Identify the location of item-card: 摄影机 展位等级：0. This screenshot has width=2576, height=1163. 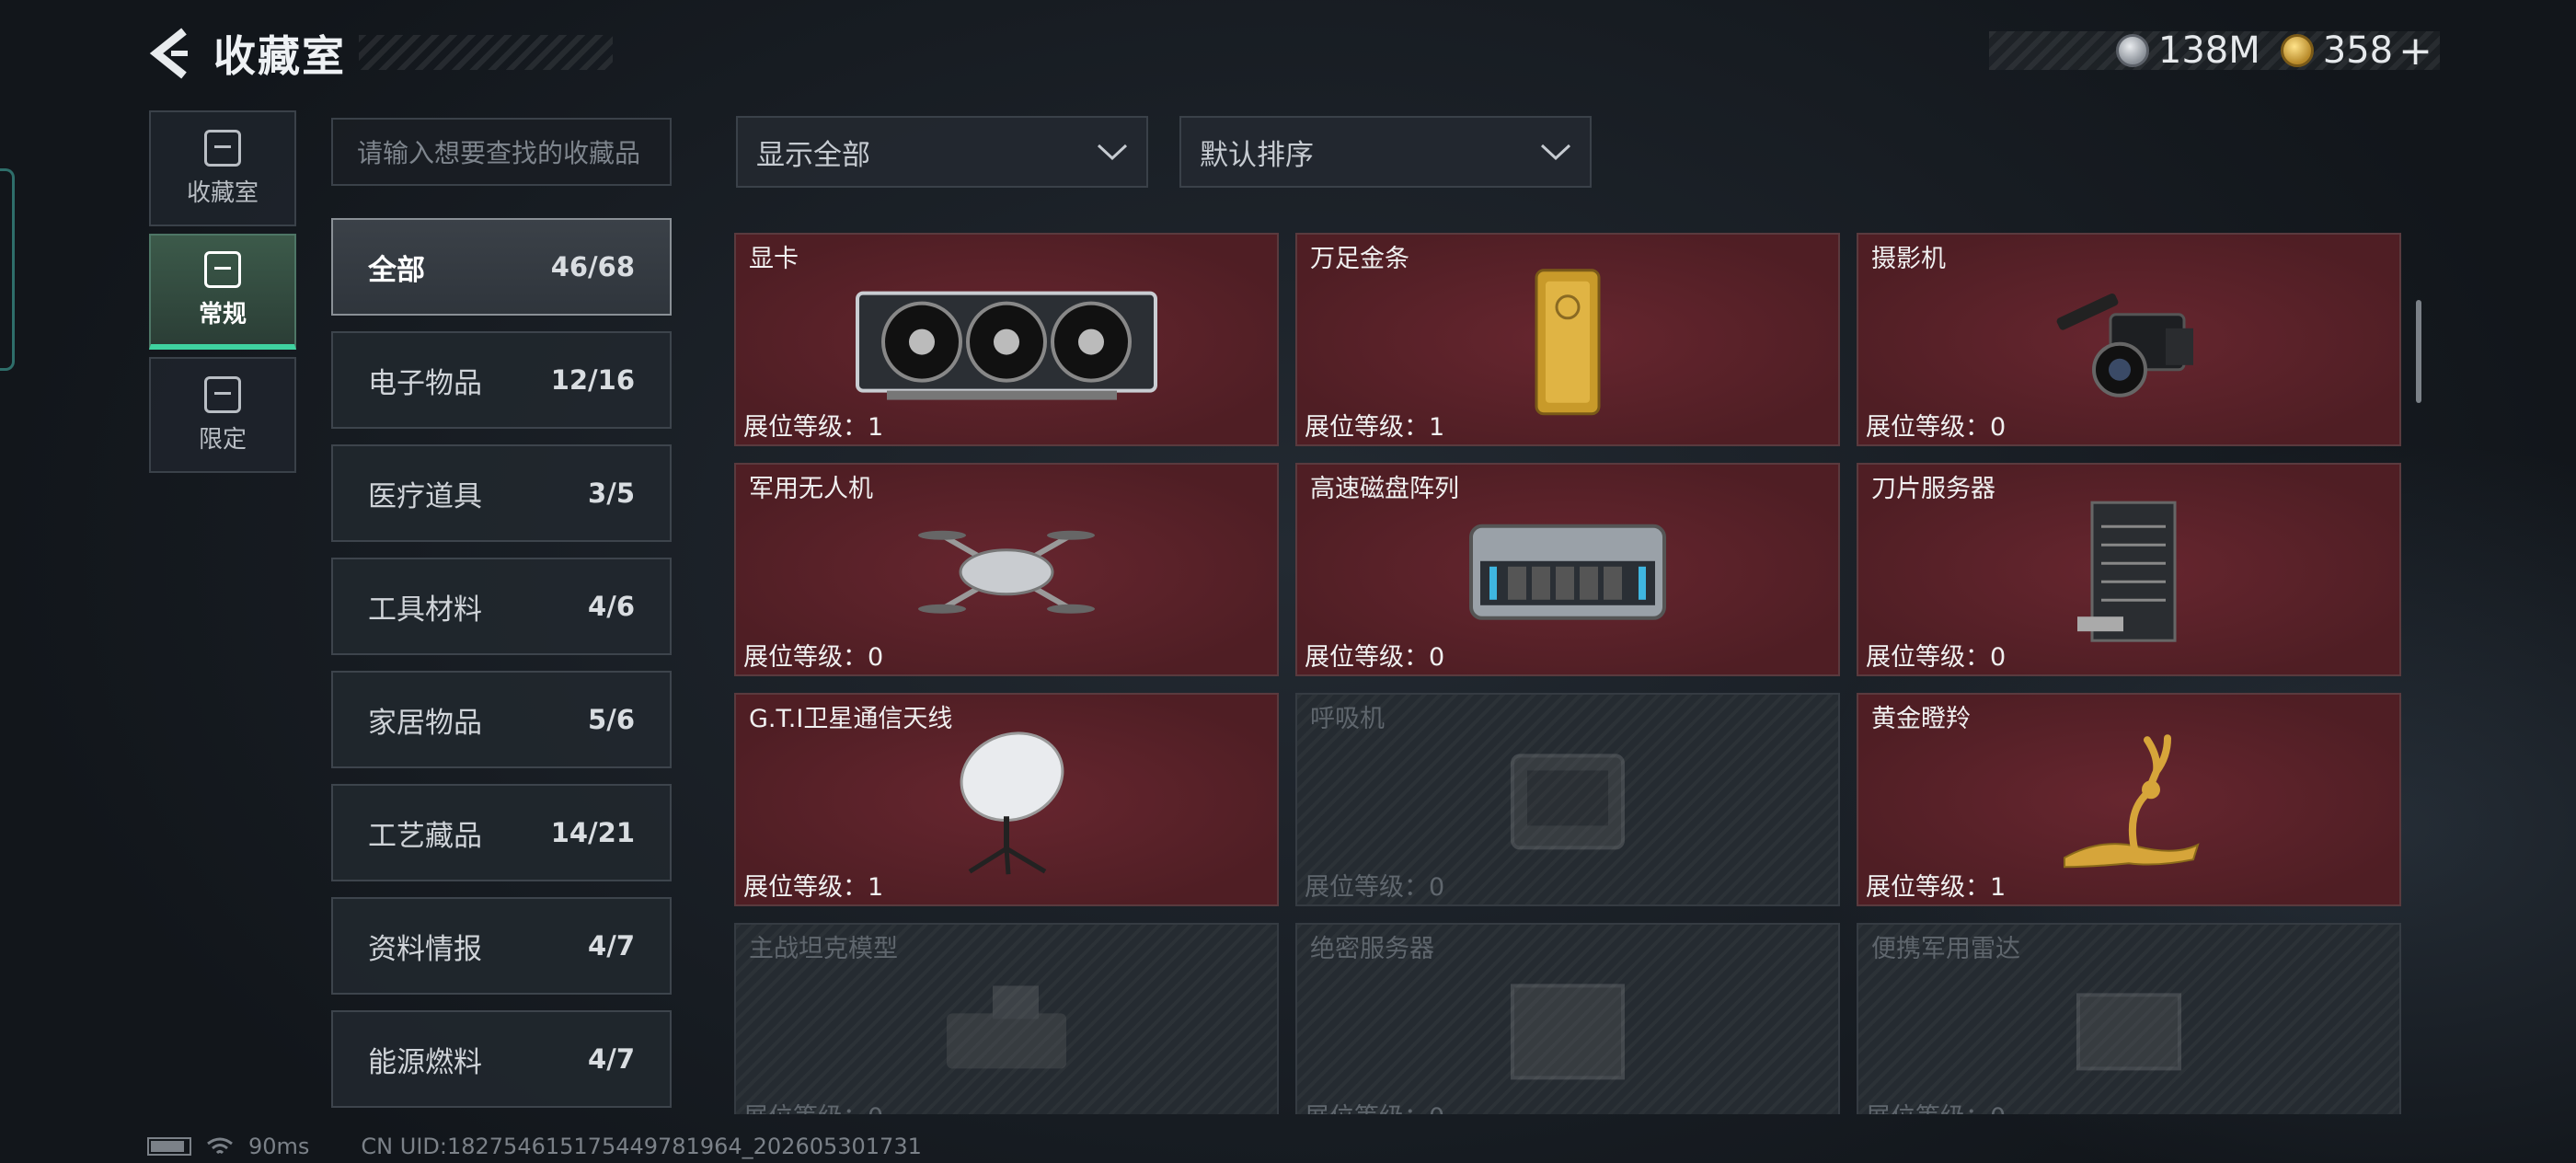
(2129, 339).